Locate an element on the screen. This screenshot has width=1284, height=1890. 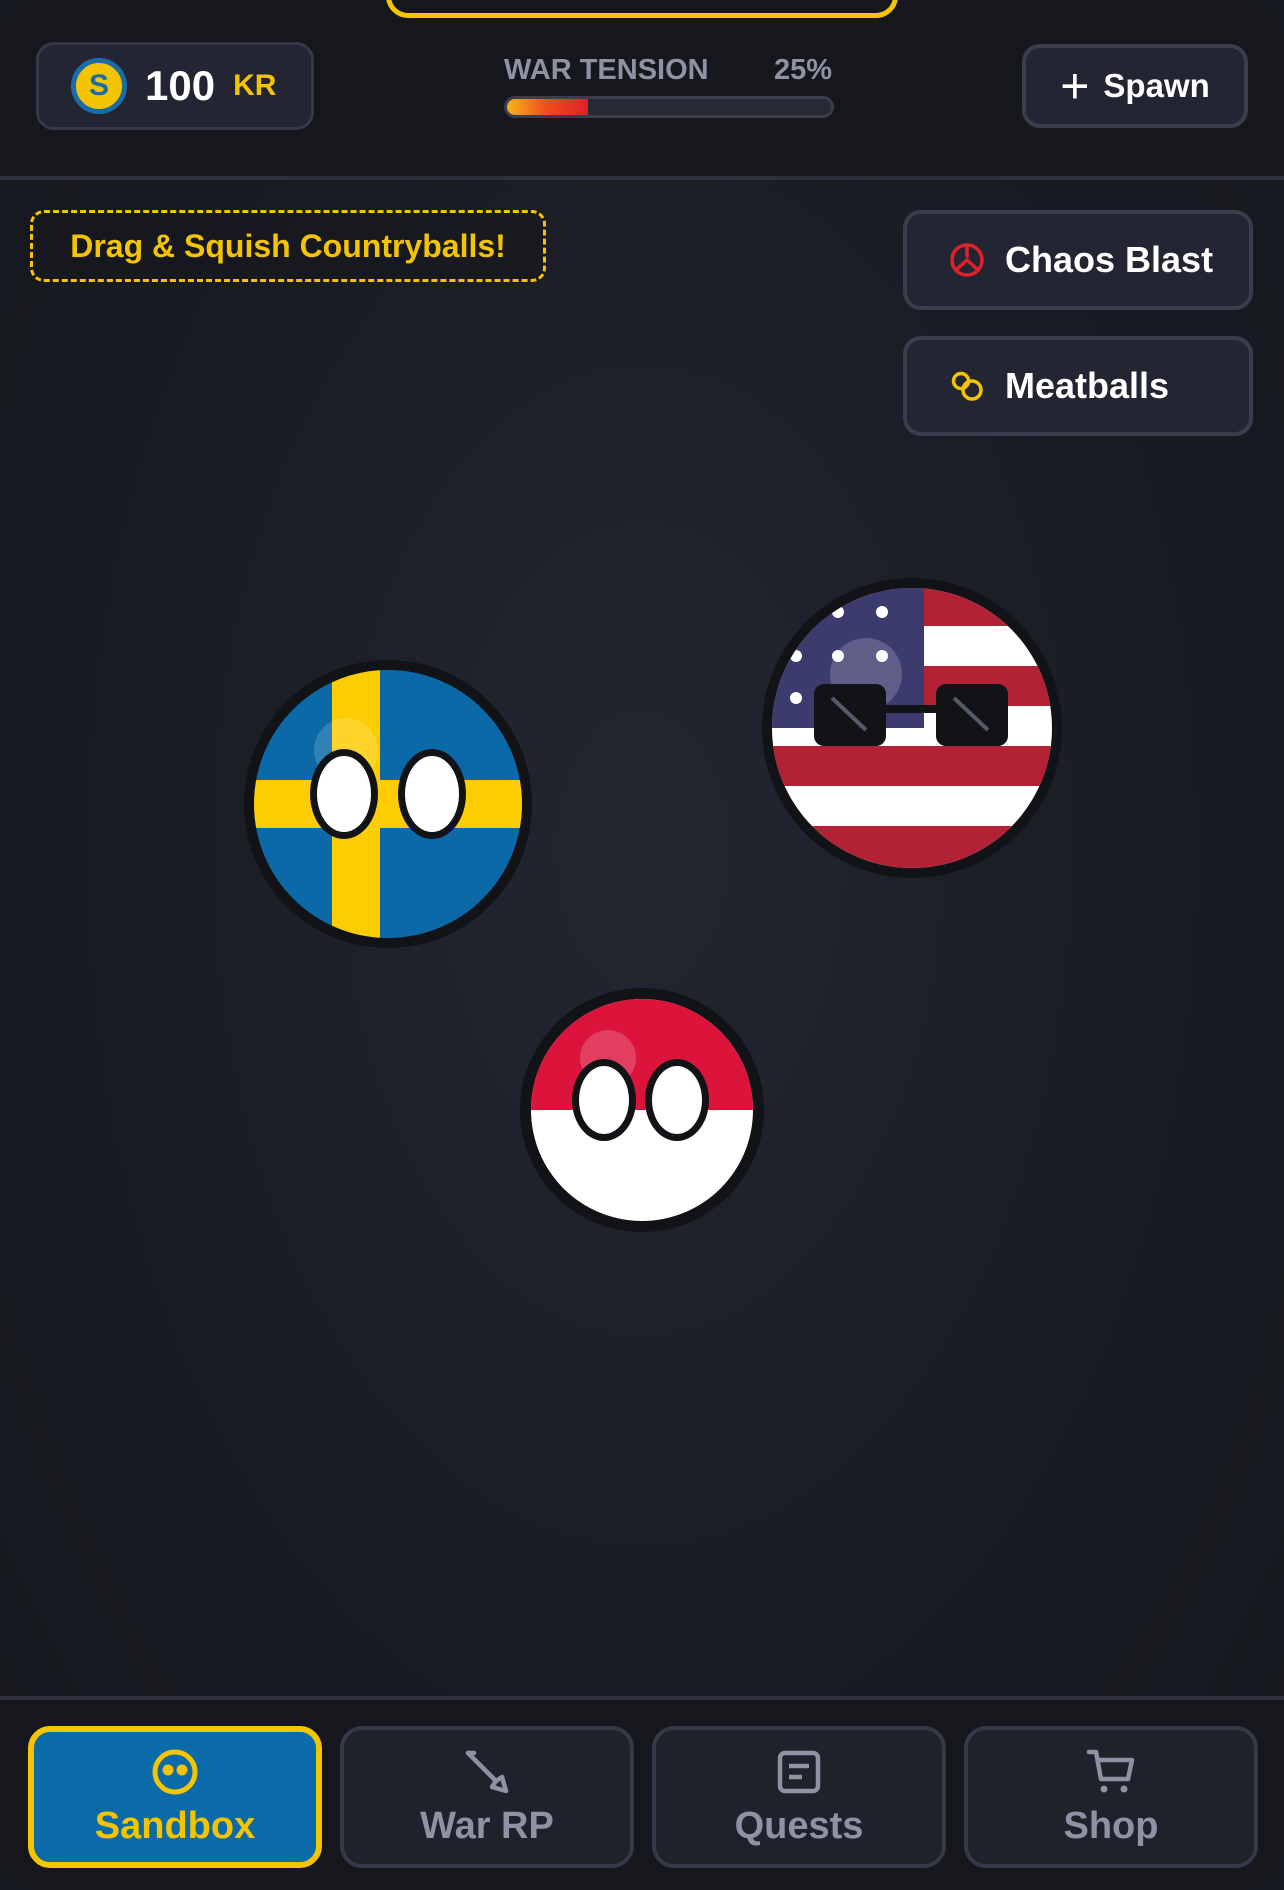
meatballs-label: Meatballs is located at coordinates (1087, 385).